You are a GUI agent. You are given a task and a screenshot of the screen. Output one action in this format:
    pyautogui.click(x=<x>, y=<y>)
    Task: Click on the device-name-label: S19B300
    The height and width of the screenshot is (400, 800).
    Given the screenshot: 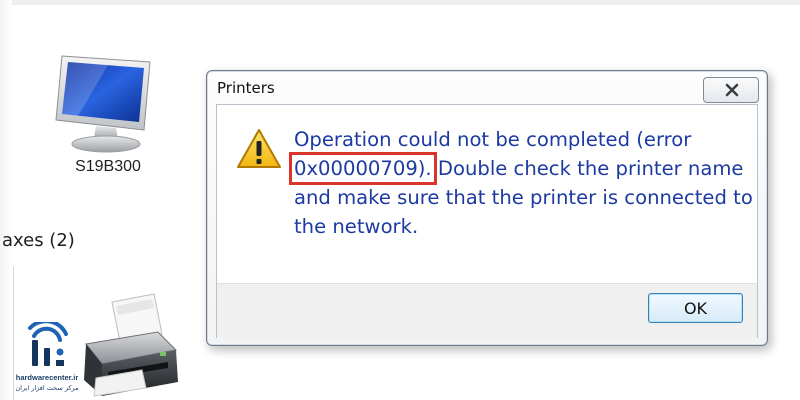 What is the action you would take?
    pyautogui.click(x=108, y=166)
    